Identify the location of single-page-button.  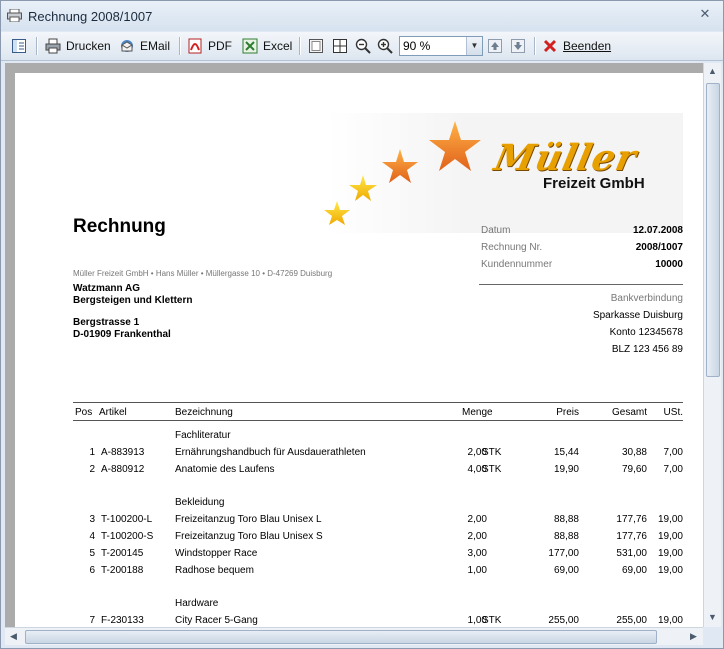
(318, 46).